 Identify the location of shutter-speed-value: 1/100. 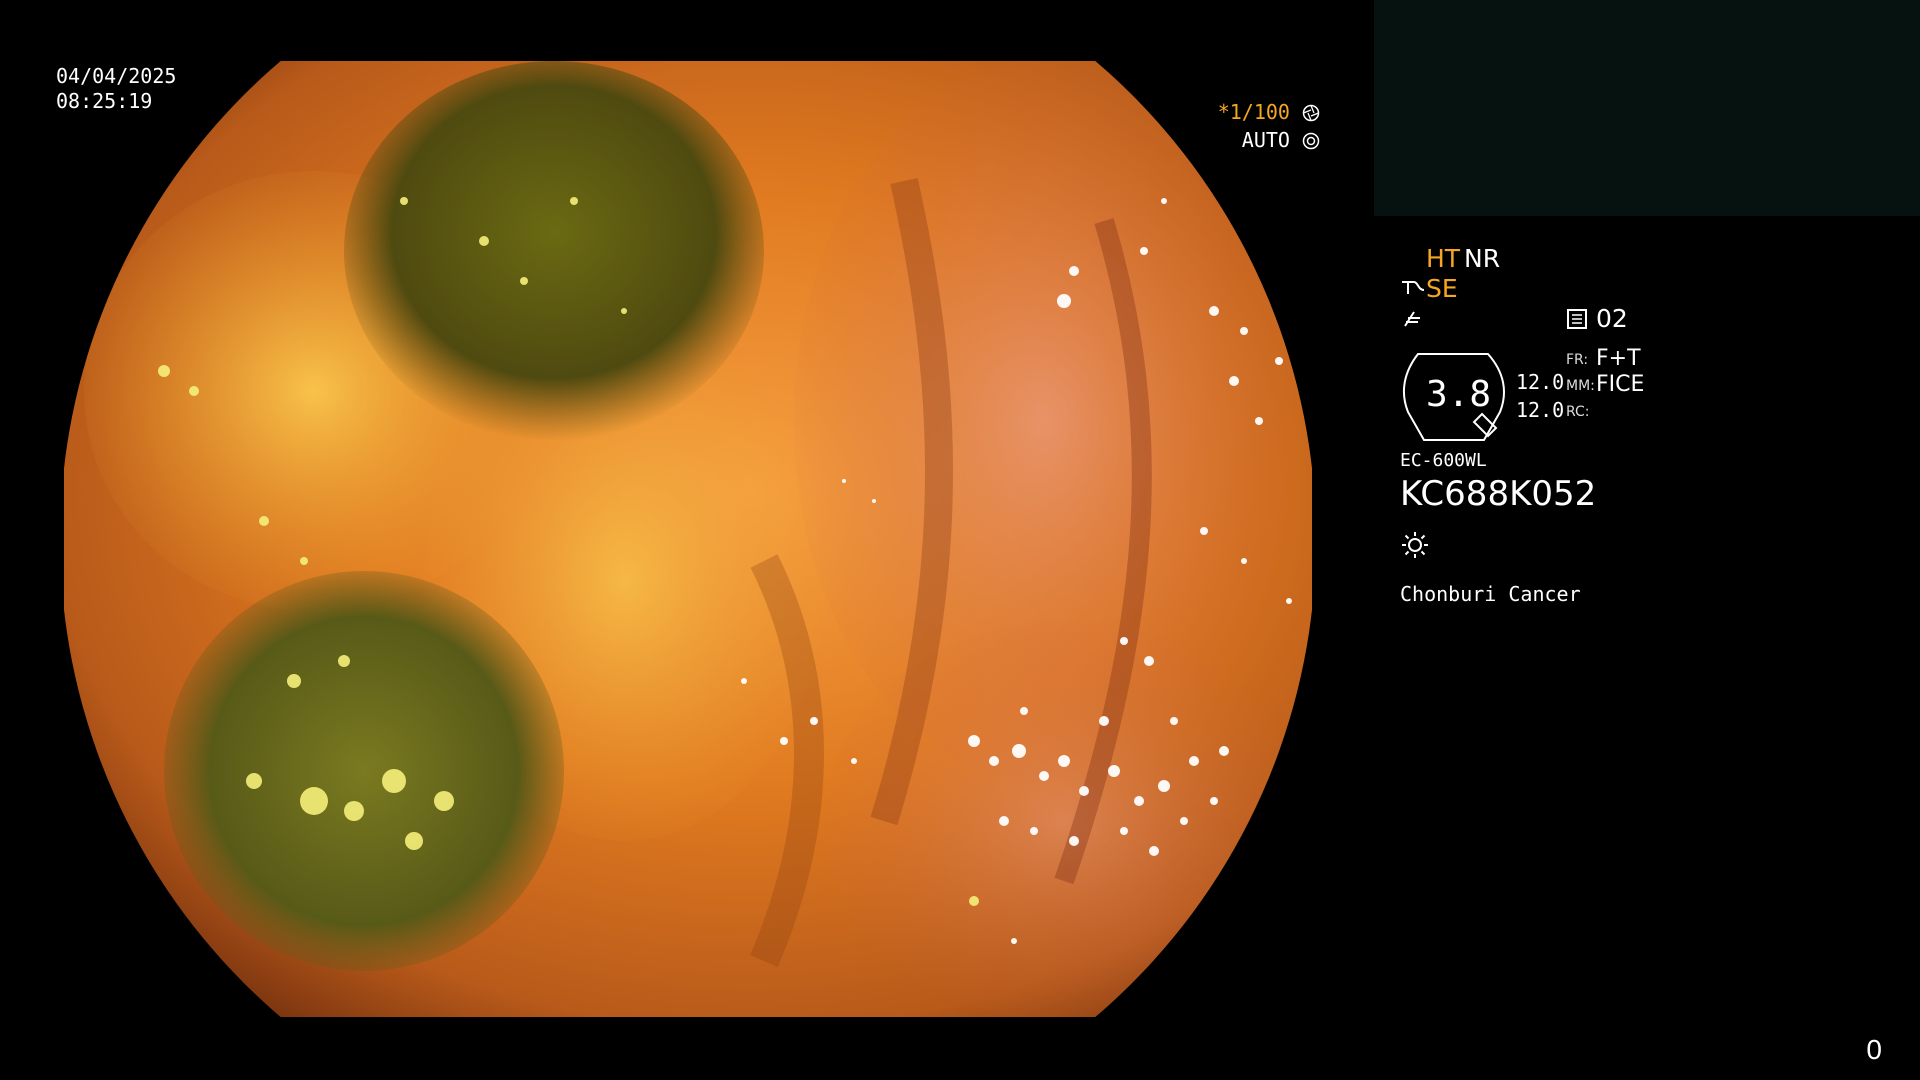
(1259, 112).